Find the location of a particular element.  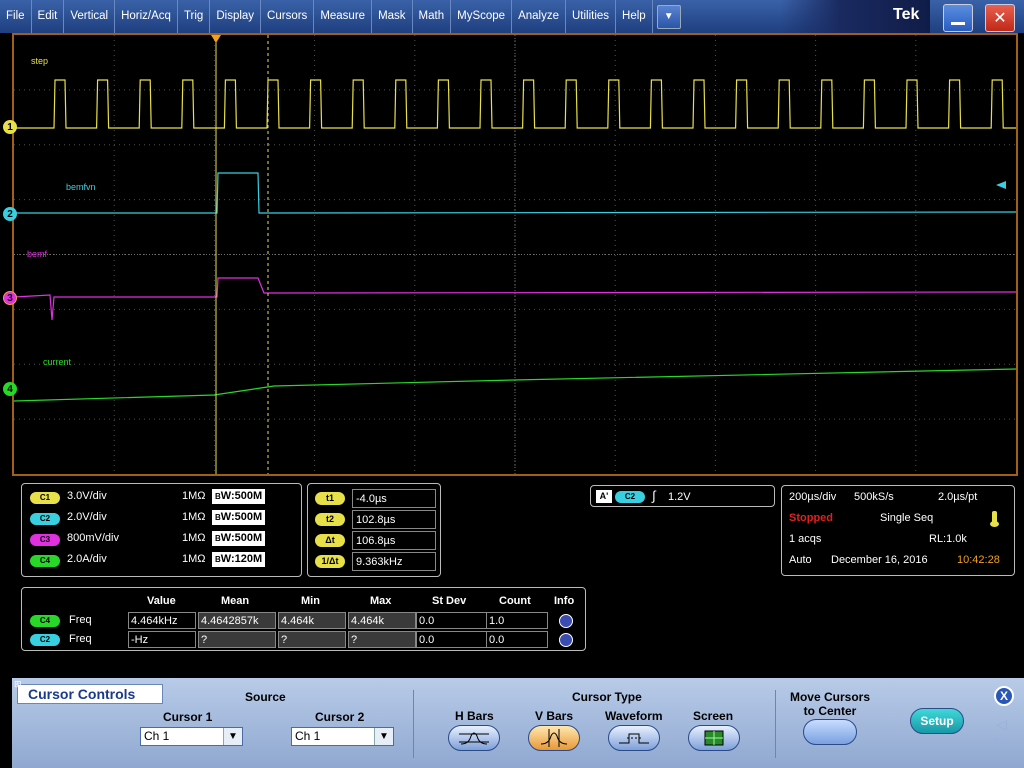

source-label: Source is located at coordinates (265, 697).